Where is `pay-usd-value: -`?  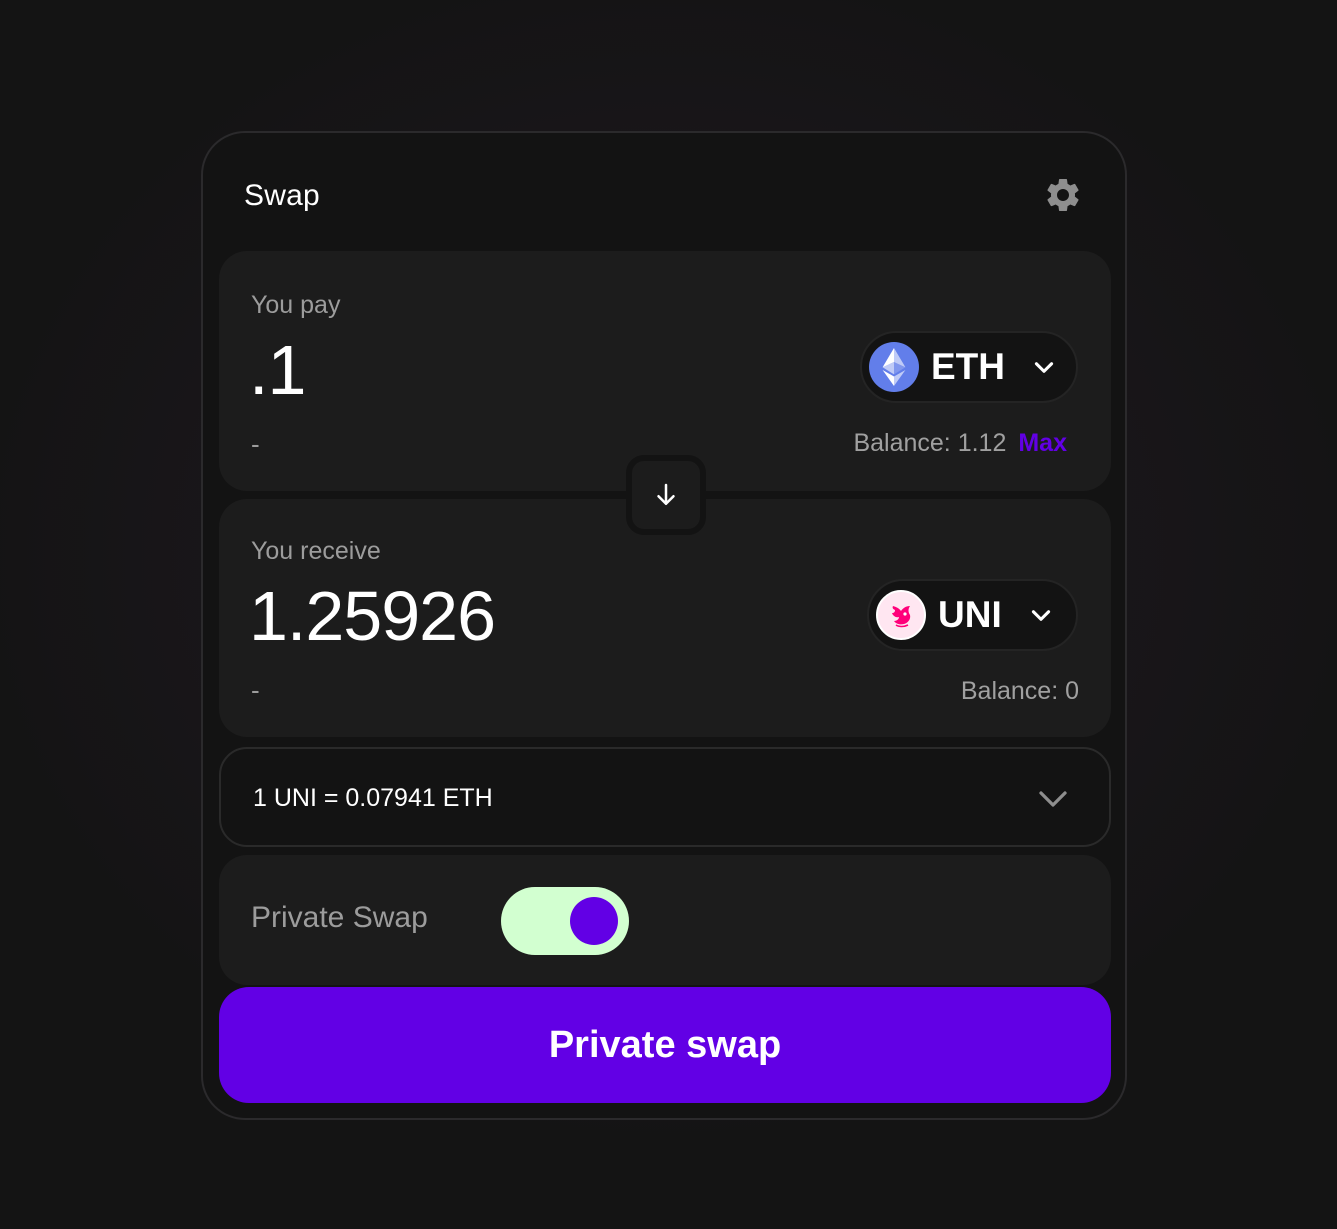 pay-usd-value: - is located at coordinates (255, 444).